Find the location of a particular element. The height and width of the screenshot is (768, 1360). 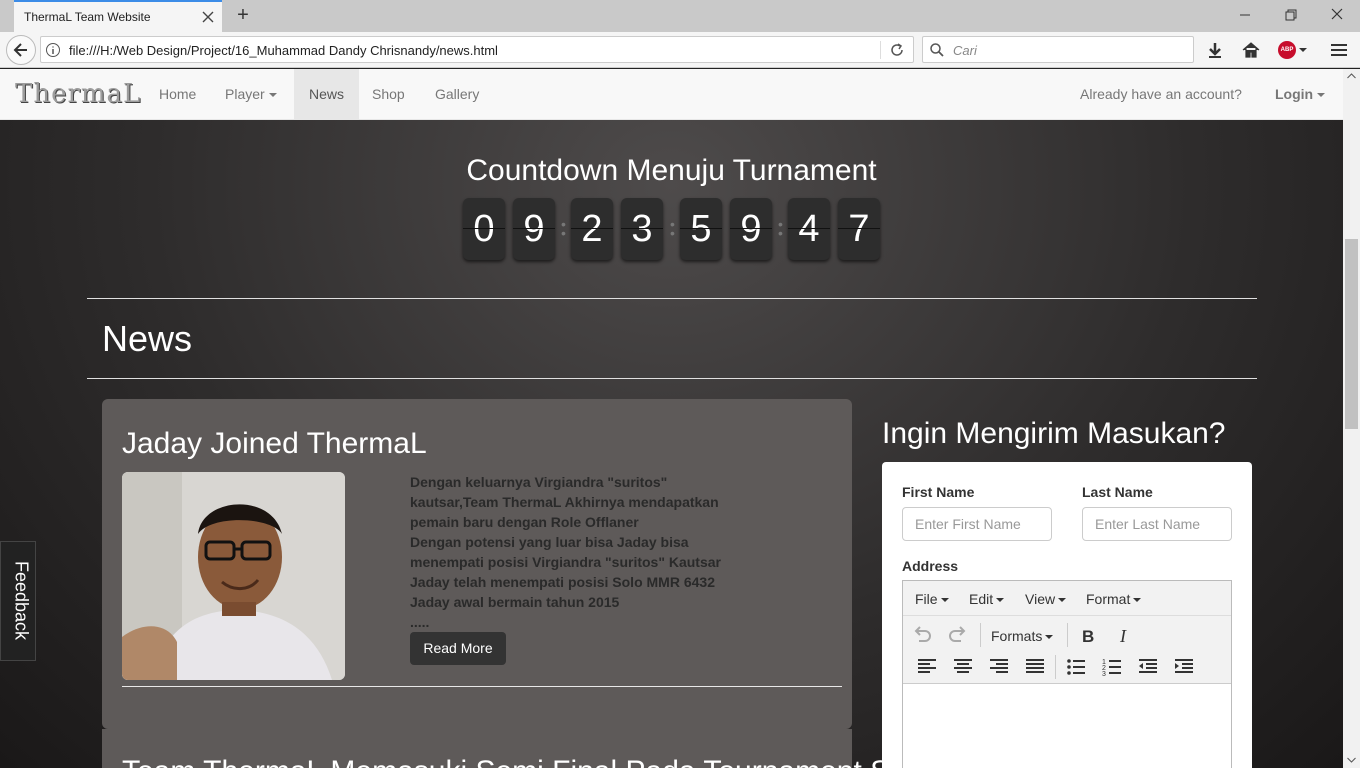

editor-menu-format: Format is located at coordinates (1114, 599).